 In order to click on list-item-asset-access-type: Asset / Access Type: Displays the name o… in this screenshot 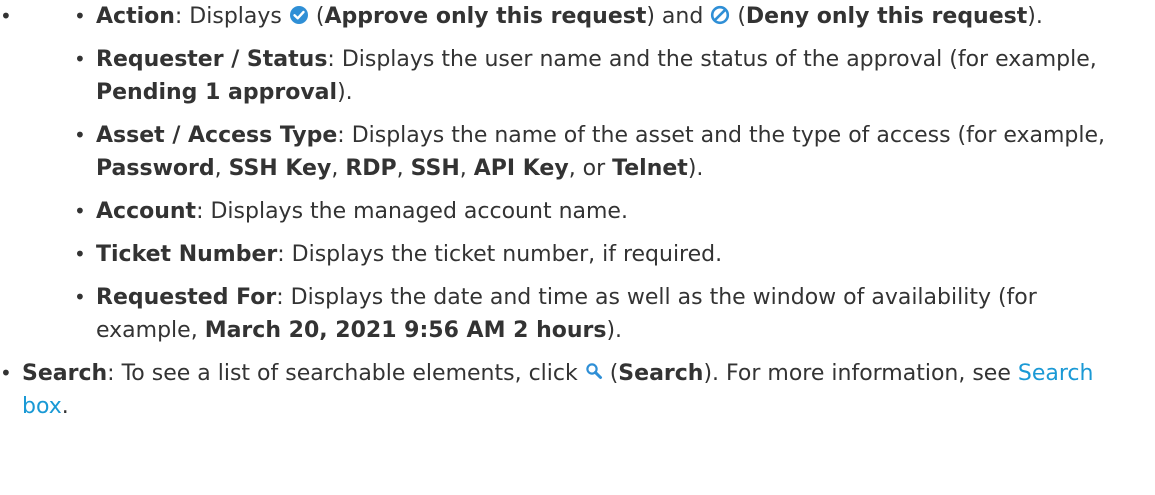, I will do `click(590, 152)`.